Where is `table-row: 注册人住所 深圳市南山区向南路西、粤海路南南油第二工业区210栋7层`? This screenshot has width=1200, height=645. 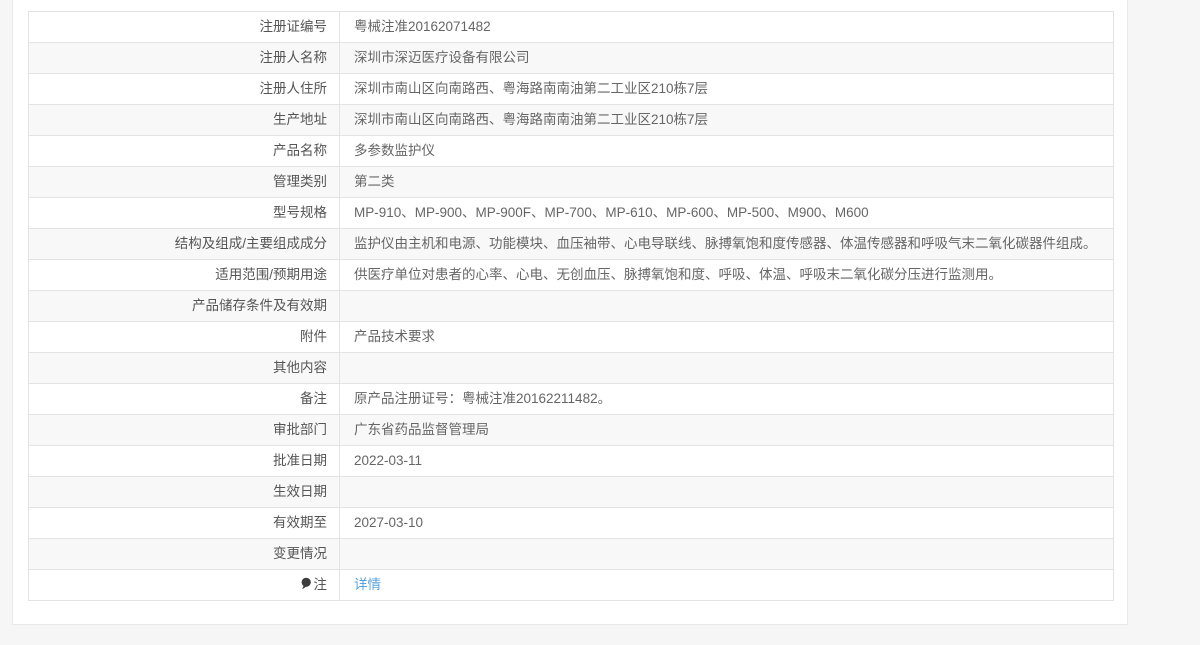 table-row: 注册人住所 深圳市南山区向南路西、粤海路南南油第二工业区210栋7层 is located at coordinates (571, 89).